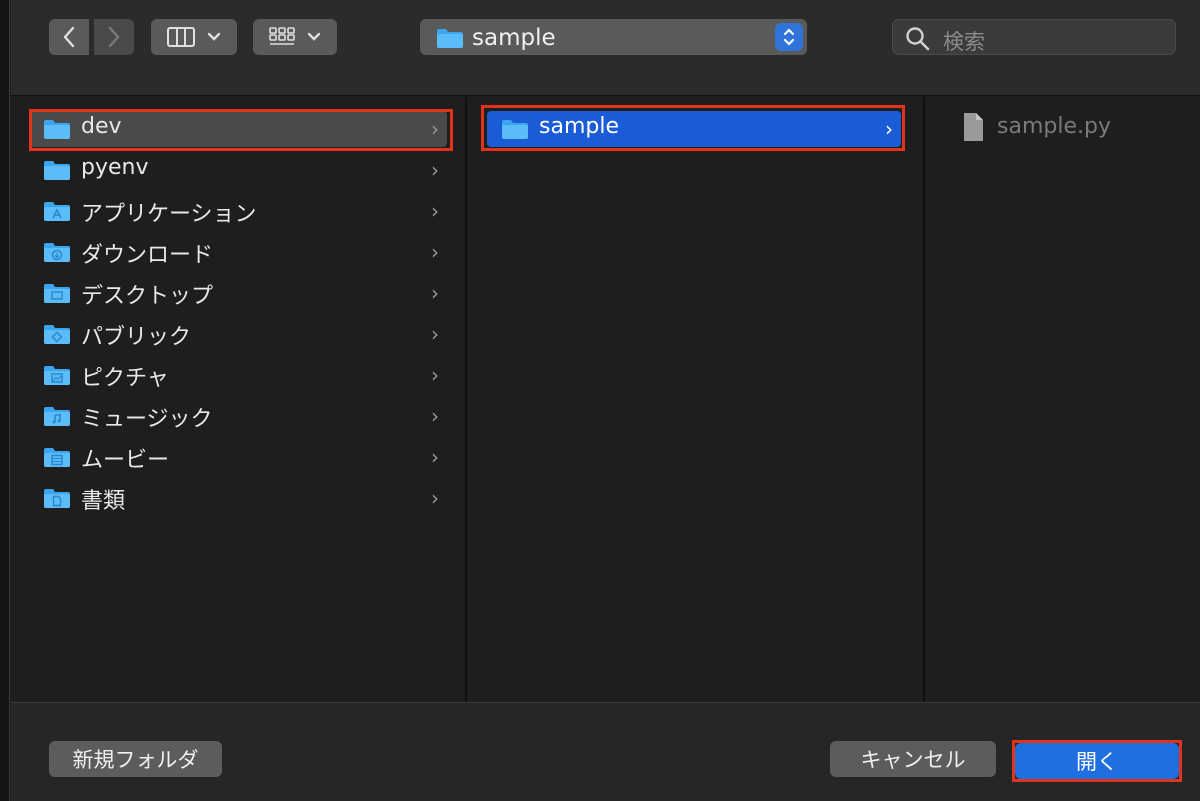 The width and height of the screenshot is (1200, 801). I want to click on sidebar-item-label: パブリック, so click(136, 337).